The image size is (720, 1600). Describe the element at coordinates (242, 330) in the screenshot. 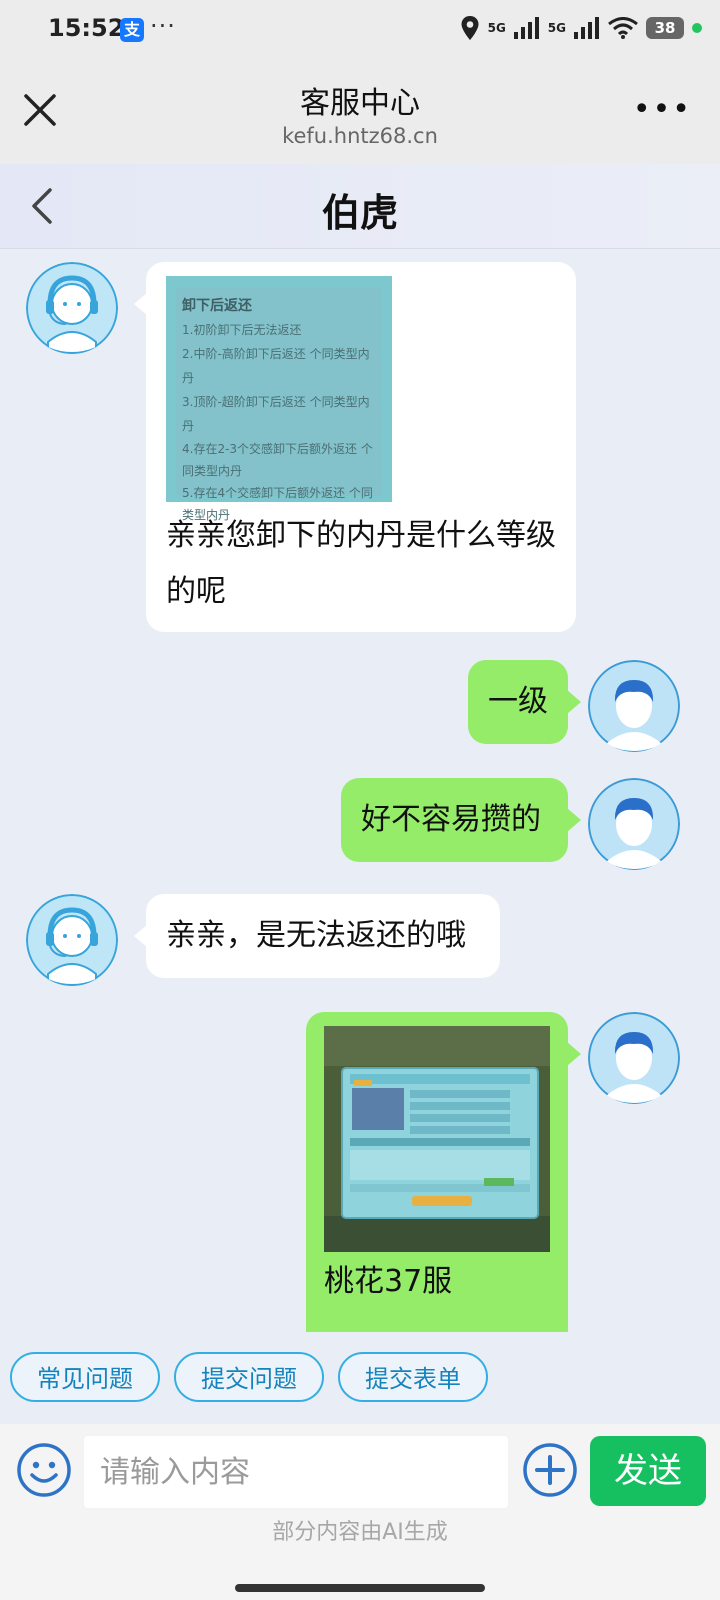

I see `image-line: 1.初阶卸下后无法返还` at that location.